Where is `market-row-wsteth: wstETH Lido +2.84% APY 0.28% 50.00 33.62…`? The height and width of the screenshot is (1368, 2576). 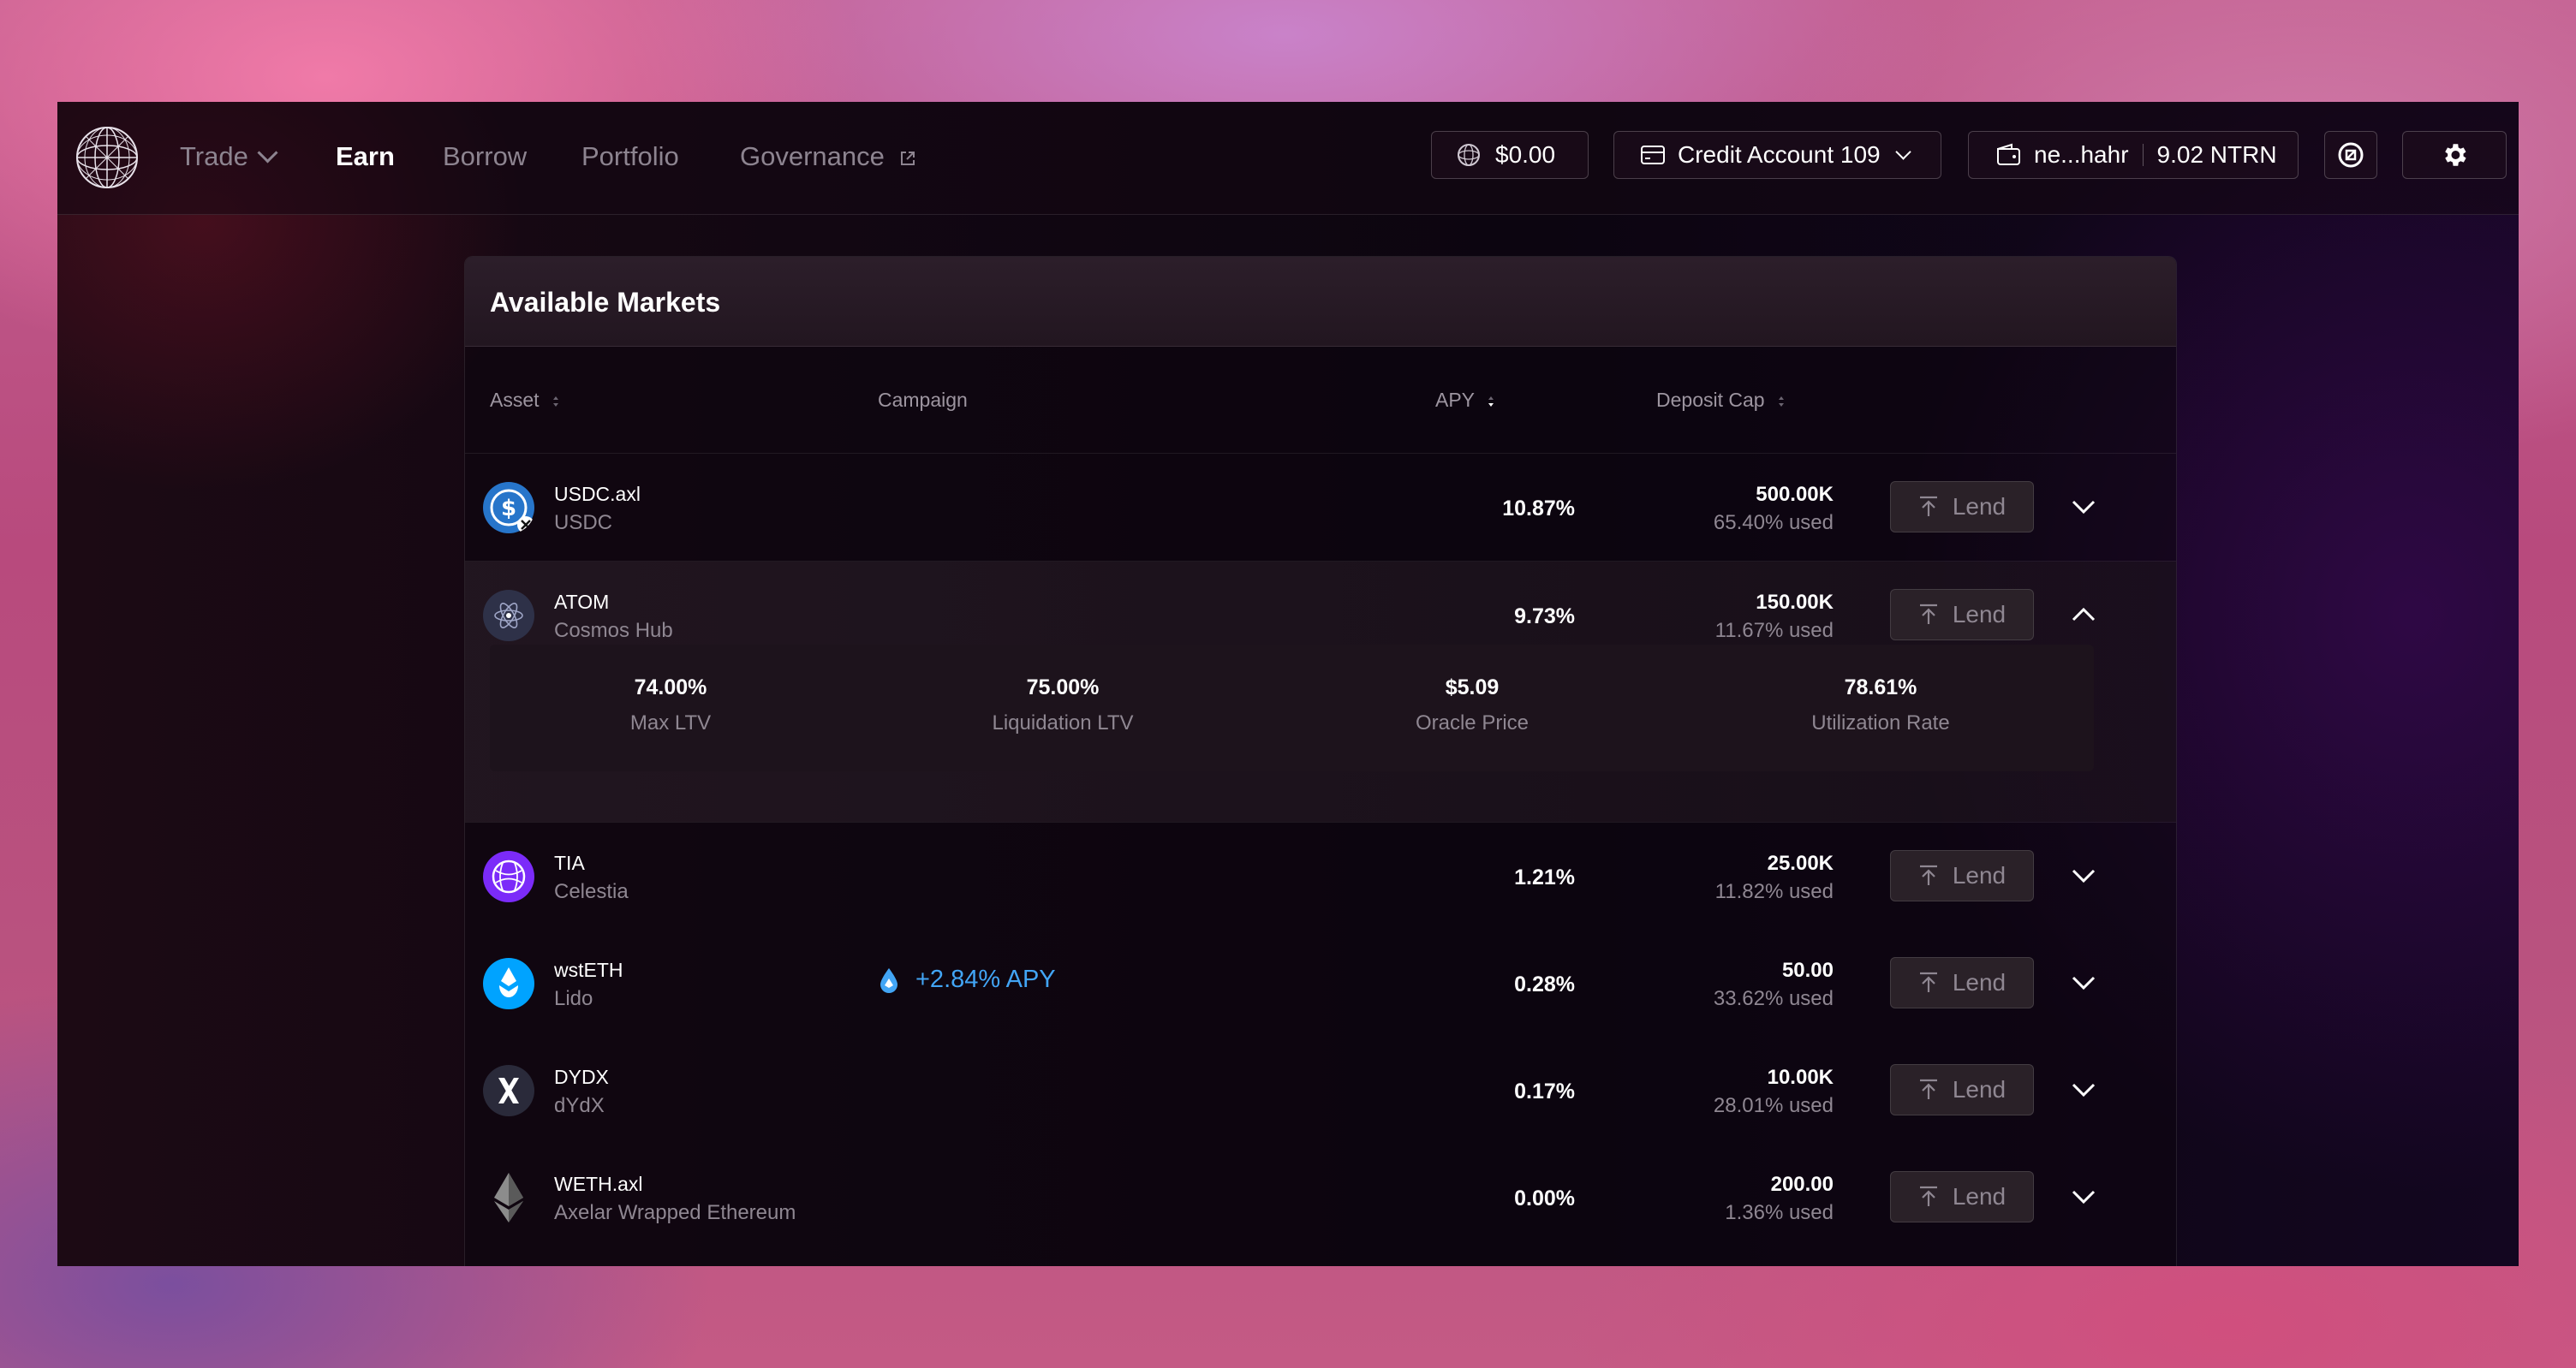
market-row-wsteth: wstETH Lido +2.84% APY 0.28% 50.00 33.62… is located at coordinates (1320, 983).